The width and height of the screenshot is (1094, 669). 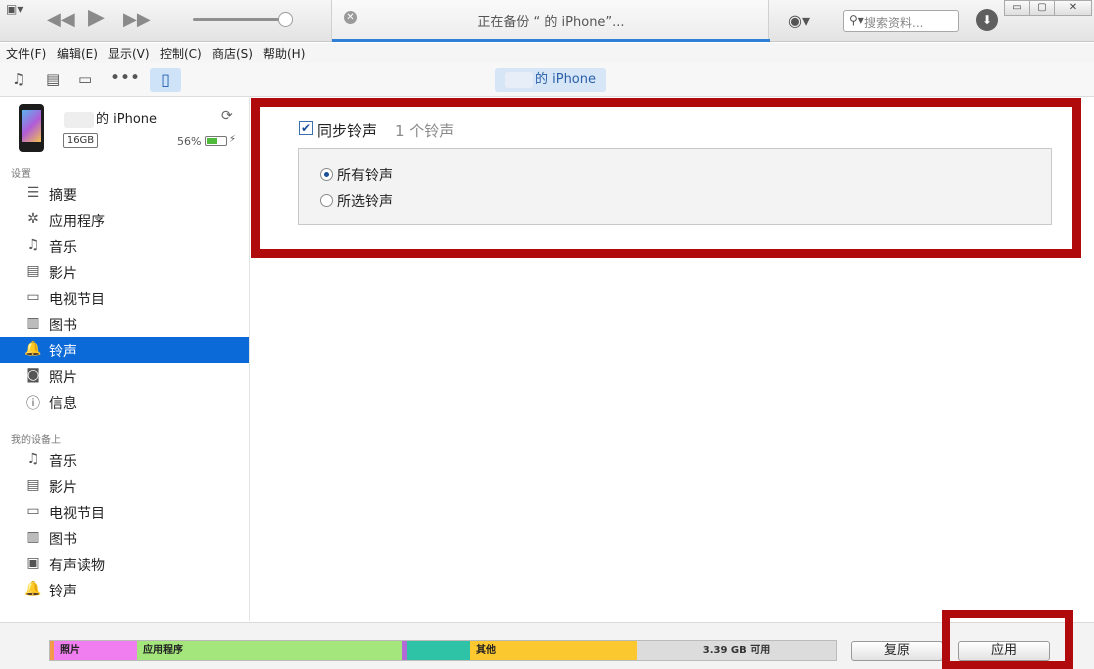 What do you see at coordinates (240, 19) in the screenshot?
I see `volume-slider` at bounding box center [240, 19].